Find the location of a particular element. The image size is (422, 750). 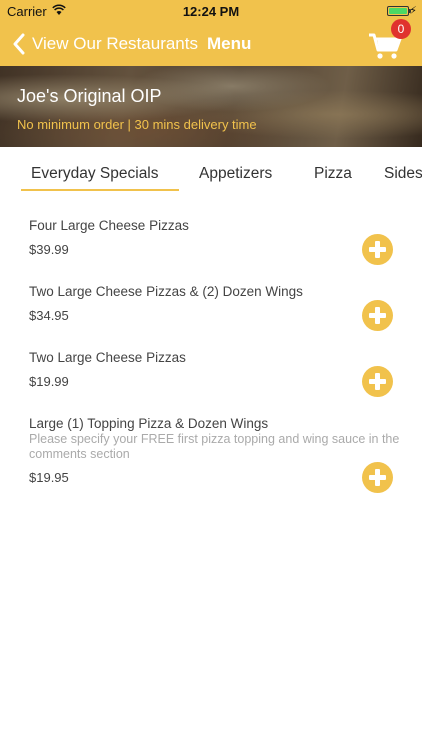

charging-icon: ⚡ is located at coordinates (413, 11).